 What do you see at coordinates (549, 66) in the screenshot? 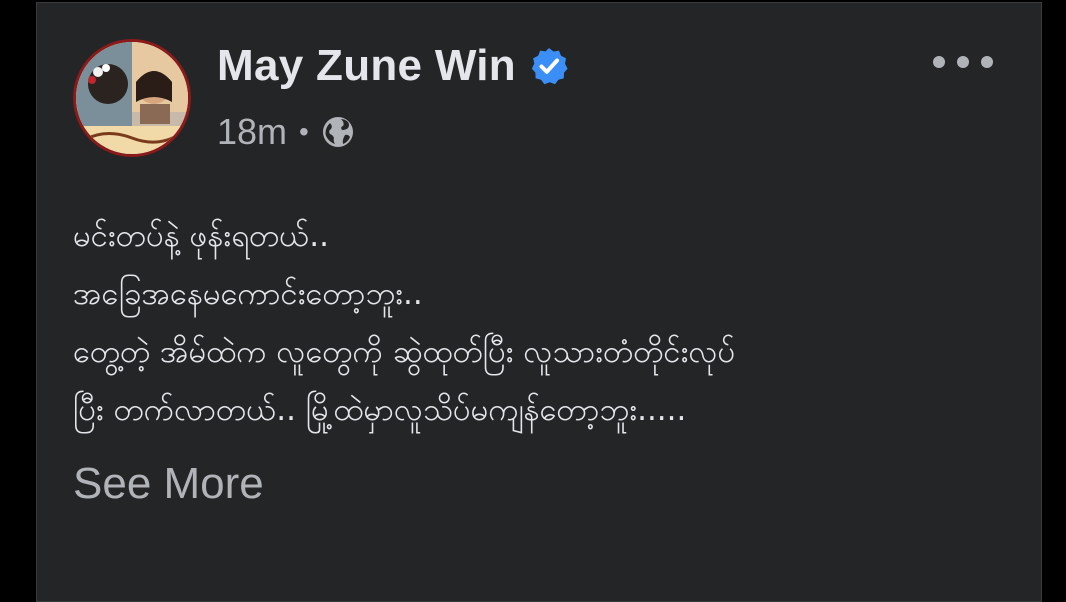
I see `verified-badge-icon` at bounding box center [549, 66].